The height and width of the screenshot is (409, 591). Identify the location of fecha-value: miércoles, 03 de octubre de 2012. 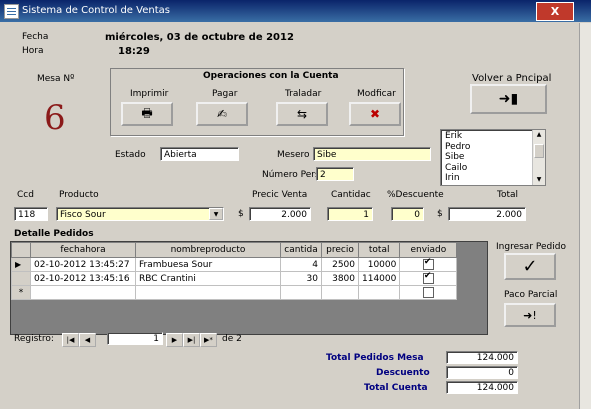
(199, 37).